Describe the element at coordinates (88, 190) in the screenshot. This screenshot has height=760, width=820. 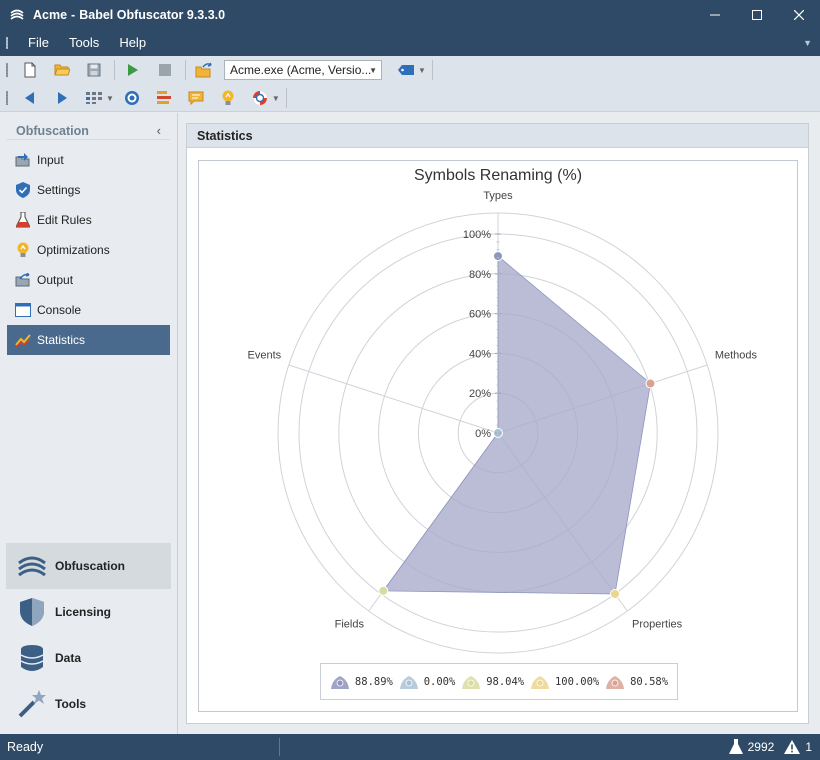
I see `sidebar-item-settings: Settings` at that location.